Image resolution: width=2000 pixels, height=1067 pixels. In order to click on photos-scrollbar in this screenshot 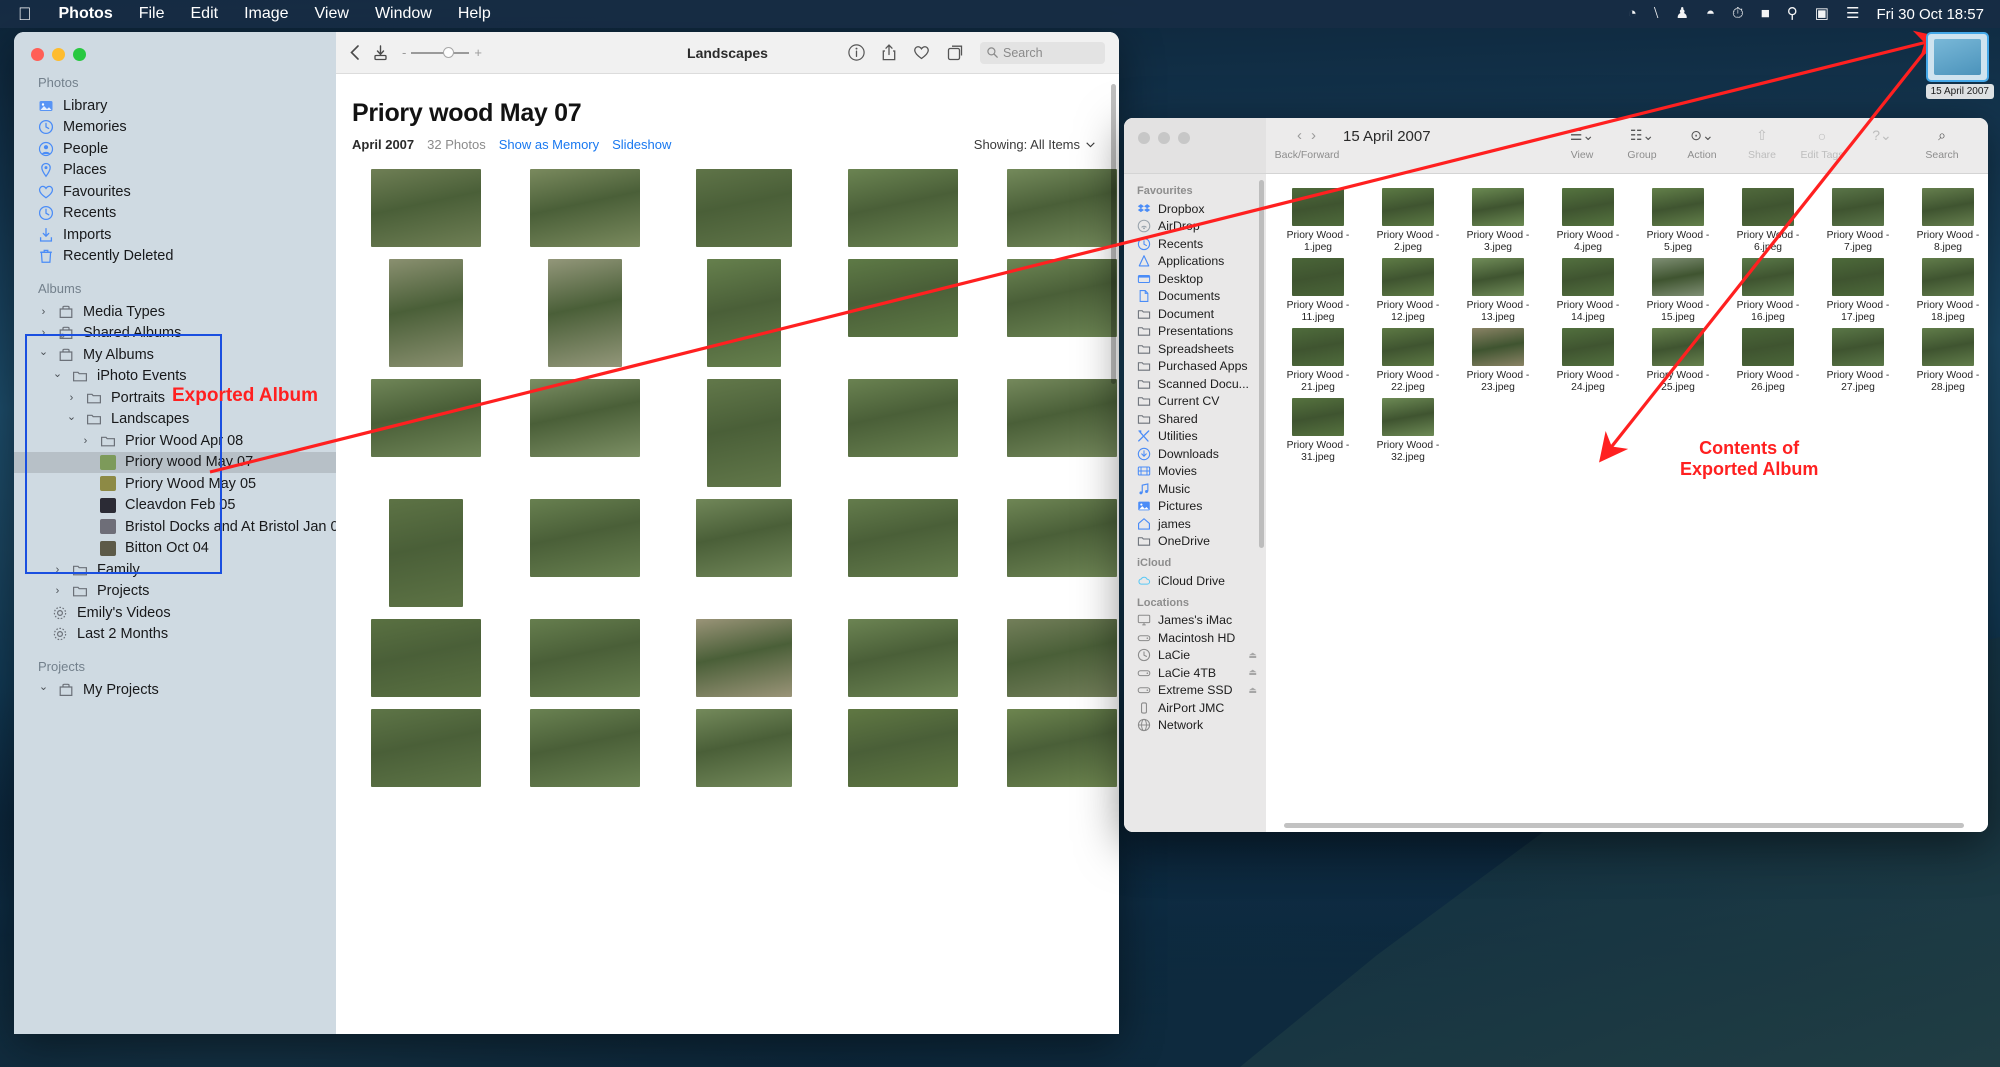, I will do `click(1113, 464)`.